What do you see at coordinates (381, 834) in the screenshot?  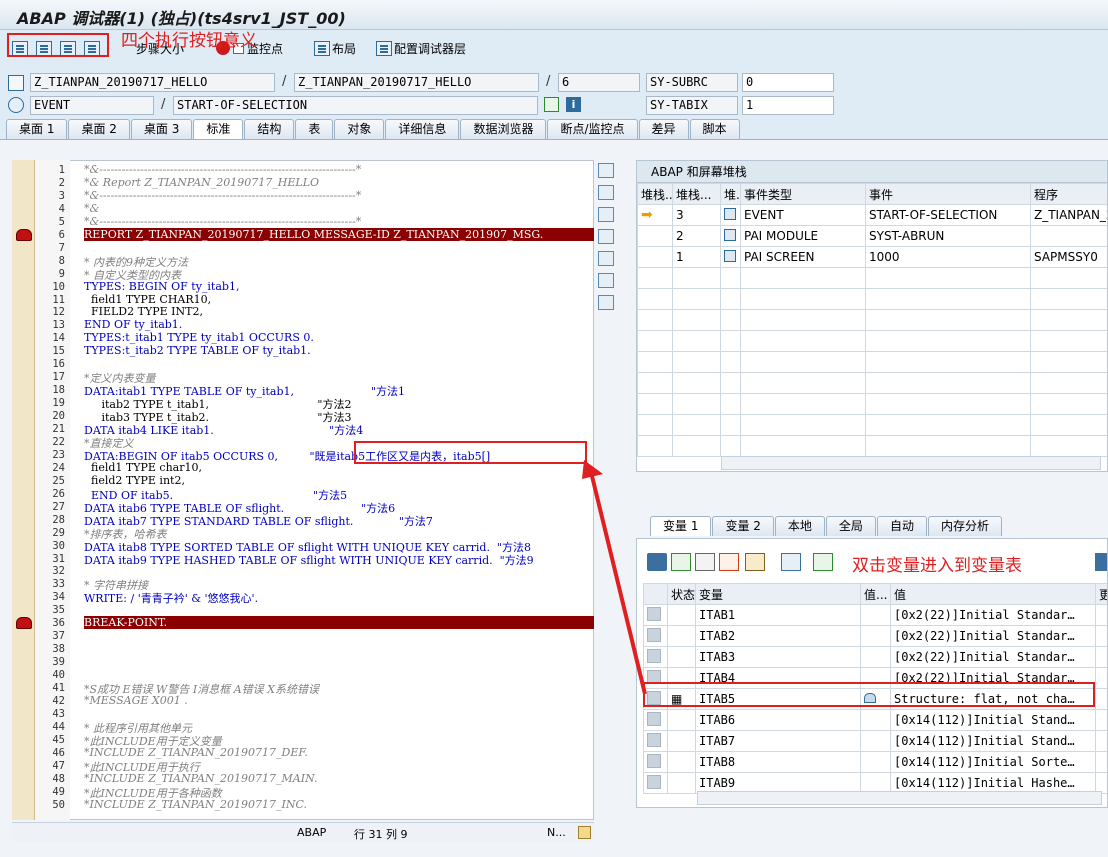 I see `status-position: 行 31 列 9` at bounding box center [381, 834].